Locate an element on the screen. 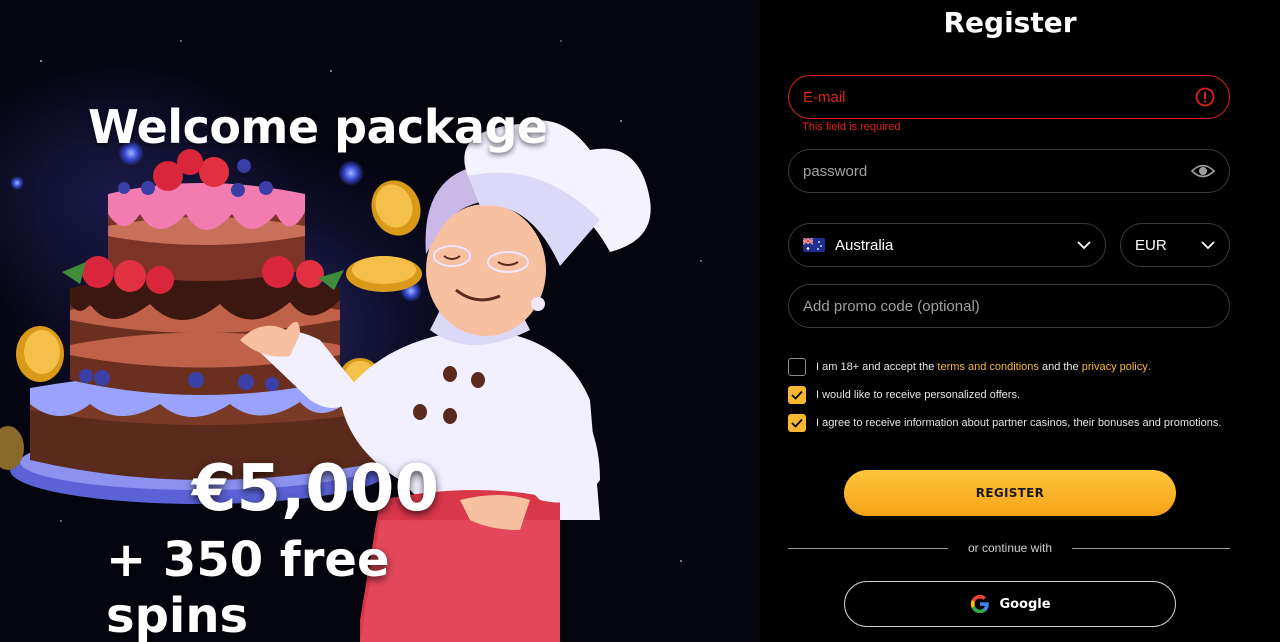  currency-select: EUR is located at coordinates (1175, 245).